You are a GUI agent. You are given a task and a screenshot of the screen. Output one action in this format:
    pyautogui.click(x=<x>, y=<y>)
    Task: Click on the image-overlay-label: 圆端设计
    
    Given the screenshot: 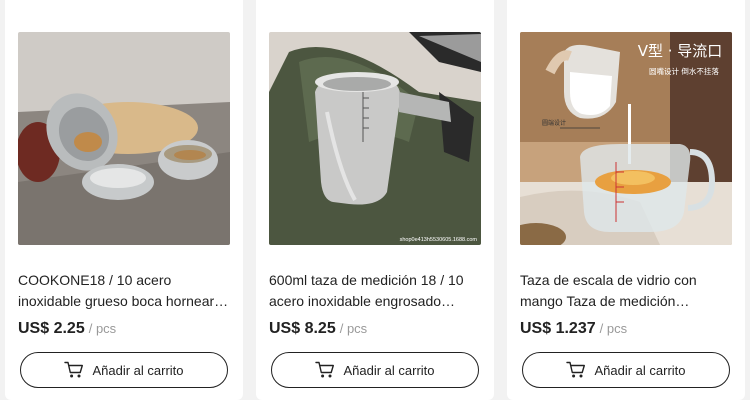 What is the action you would take?
    pyautogui.click(x=554, y=123)
    